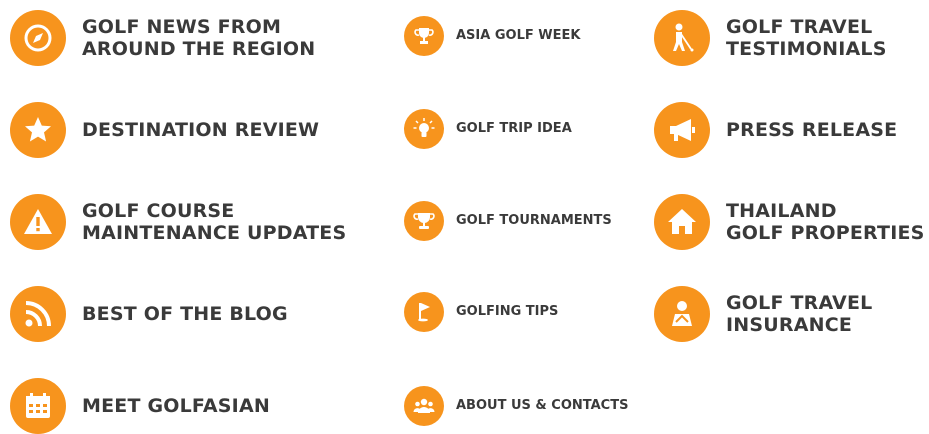 The image size is (929, 434). What do you see at coordinates (534, 221) in the screenshot?
I see `menu-item-label: GOLF TOURNAMENTS` at bounding box center [534, 221].